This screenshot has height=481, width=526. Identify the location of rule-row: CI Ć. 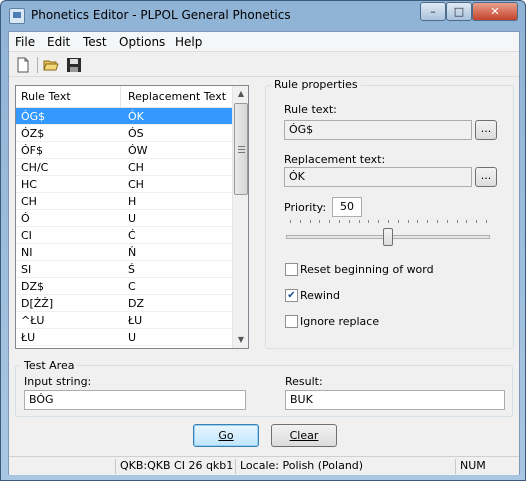
(124, 235).